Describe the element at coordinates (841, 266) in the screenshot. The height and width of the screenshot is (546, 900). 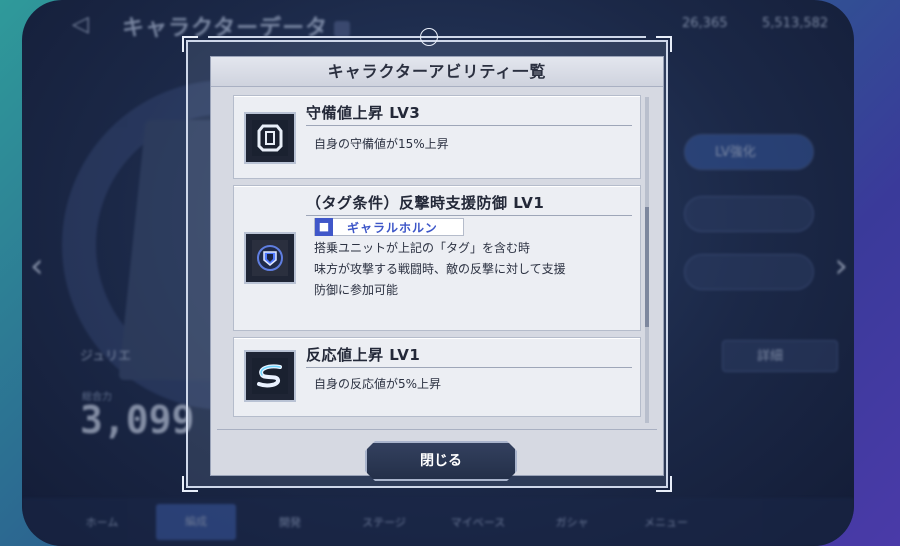
I see `next-arrow-icon: ›` at that location.